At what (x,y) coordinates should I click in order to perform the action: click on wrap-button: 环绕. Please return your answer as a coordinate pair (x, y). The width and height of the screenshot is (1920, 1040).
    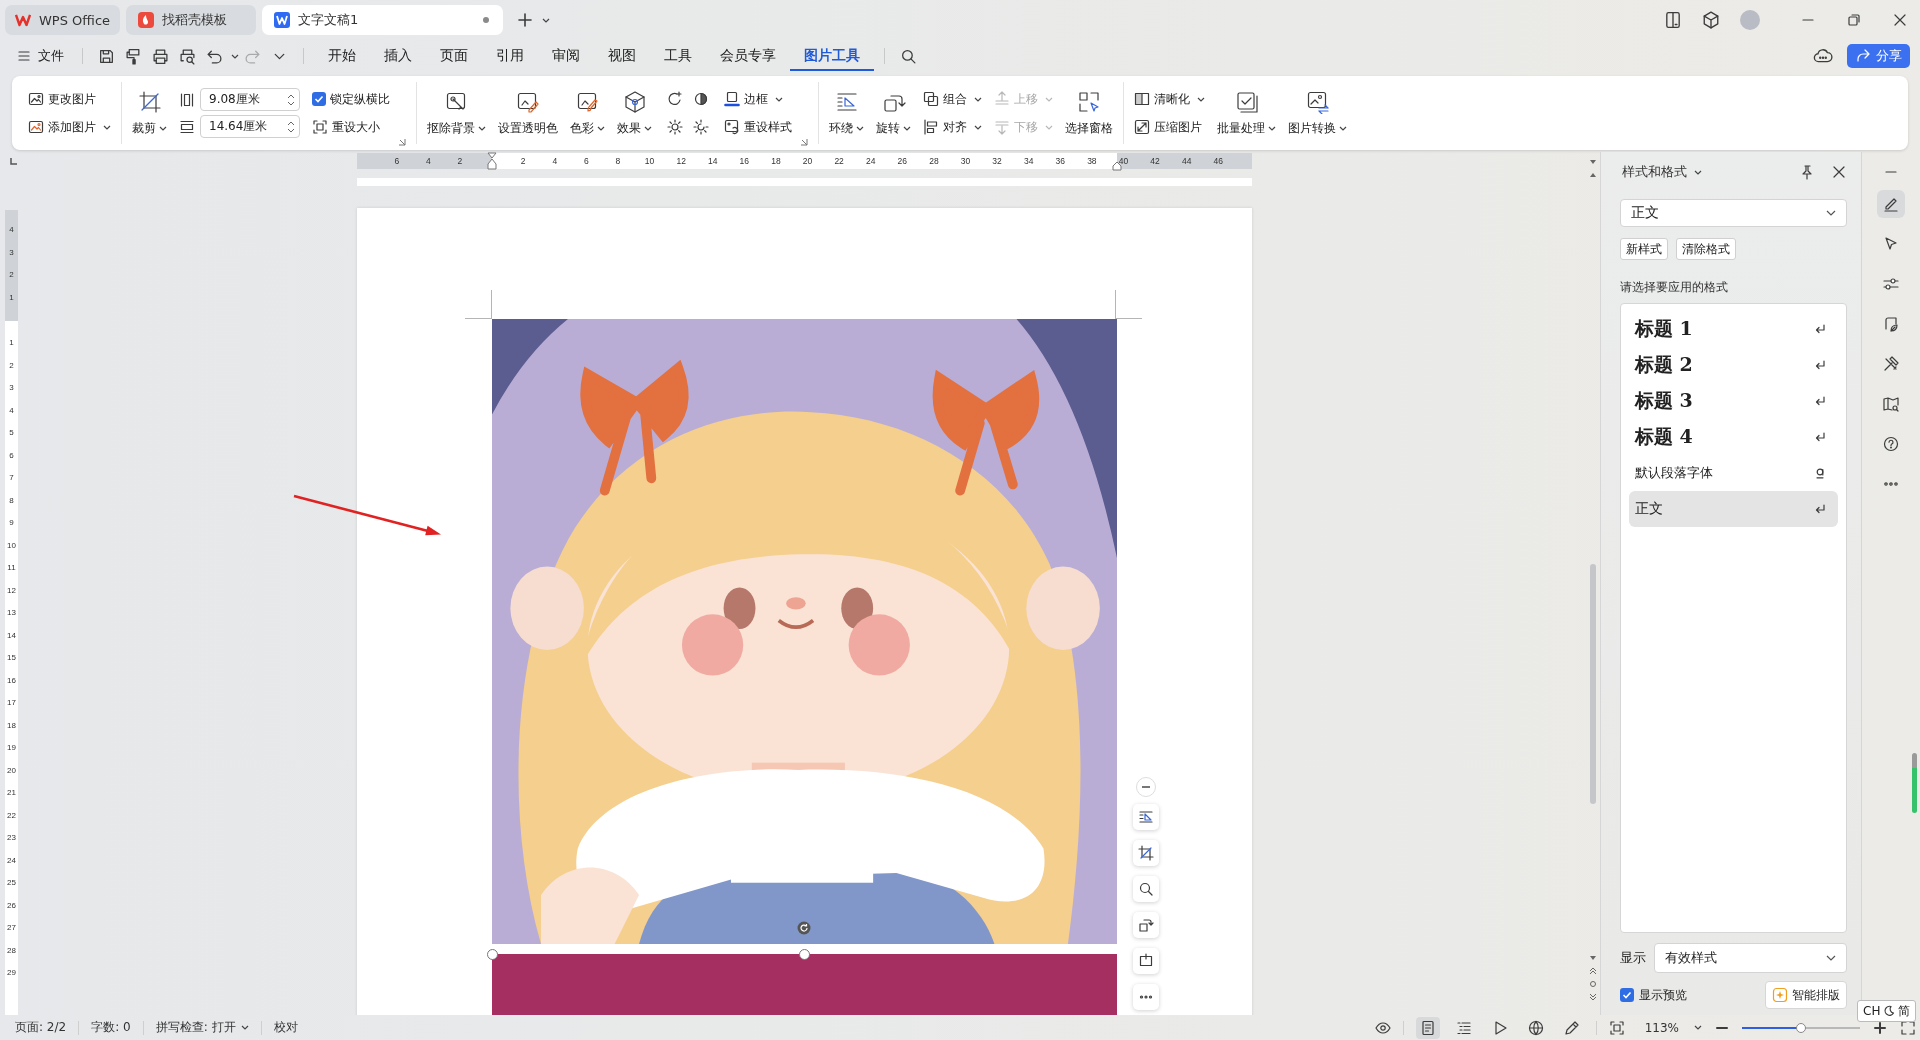
    Looking at the image, I should click on (846, 113).